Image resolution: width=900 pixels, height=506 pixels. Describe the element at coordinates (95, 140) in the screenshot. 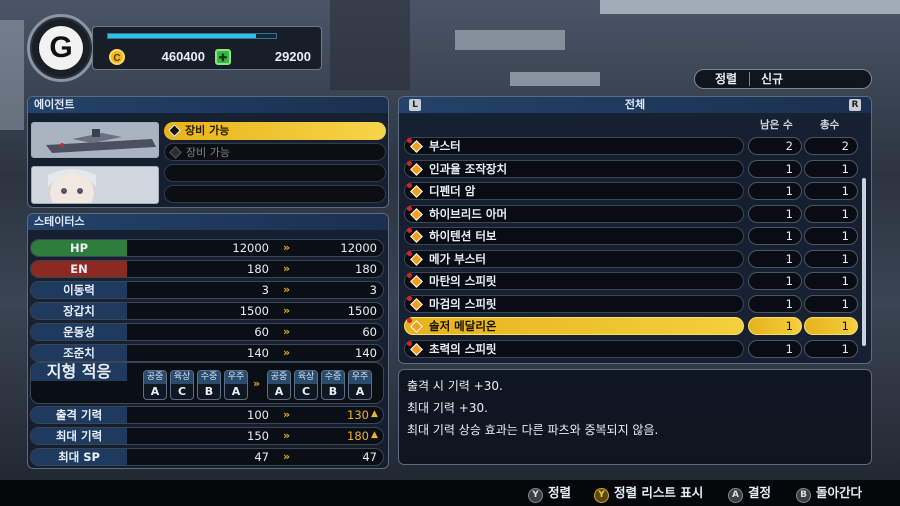

I see `battleship-icon` at that location.